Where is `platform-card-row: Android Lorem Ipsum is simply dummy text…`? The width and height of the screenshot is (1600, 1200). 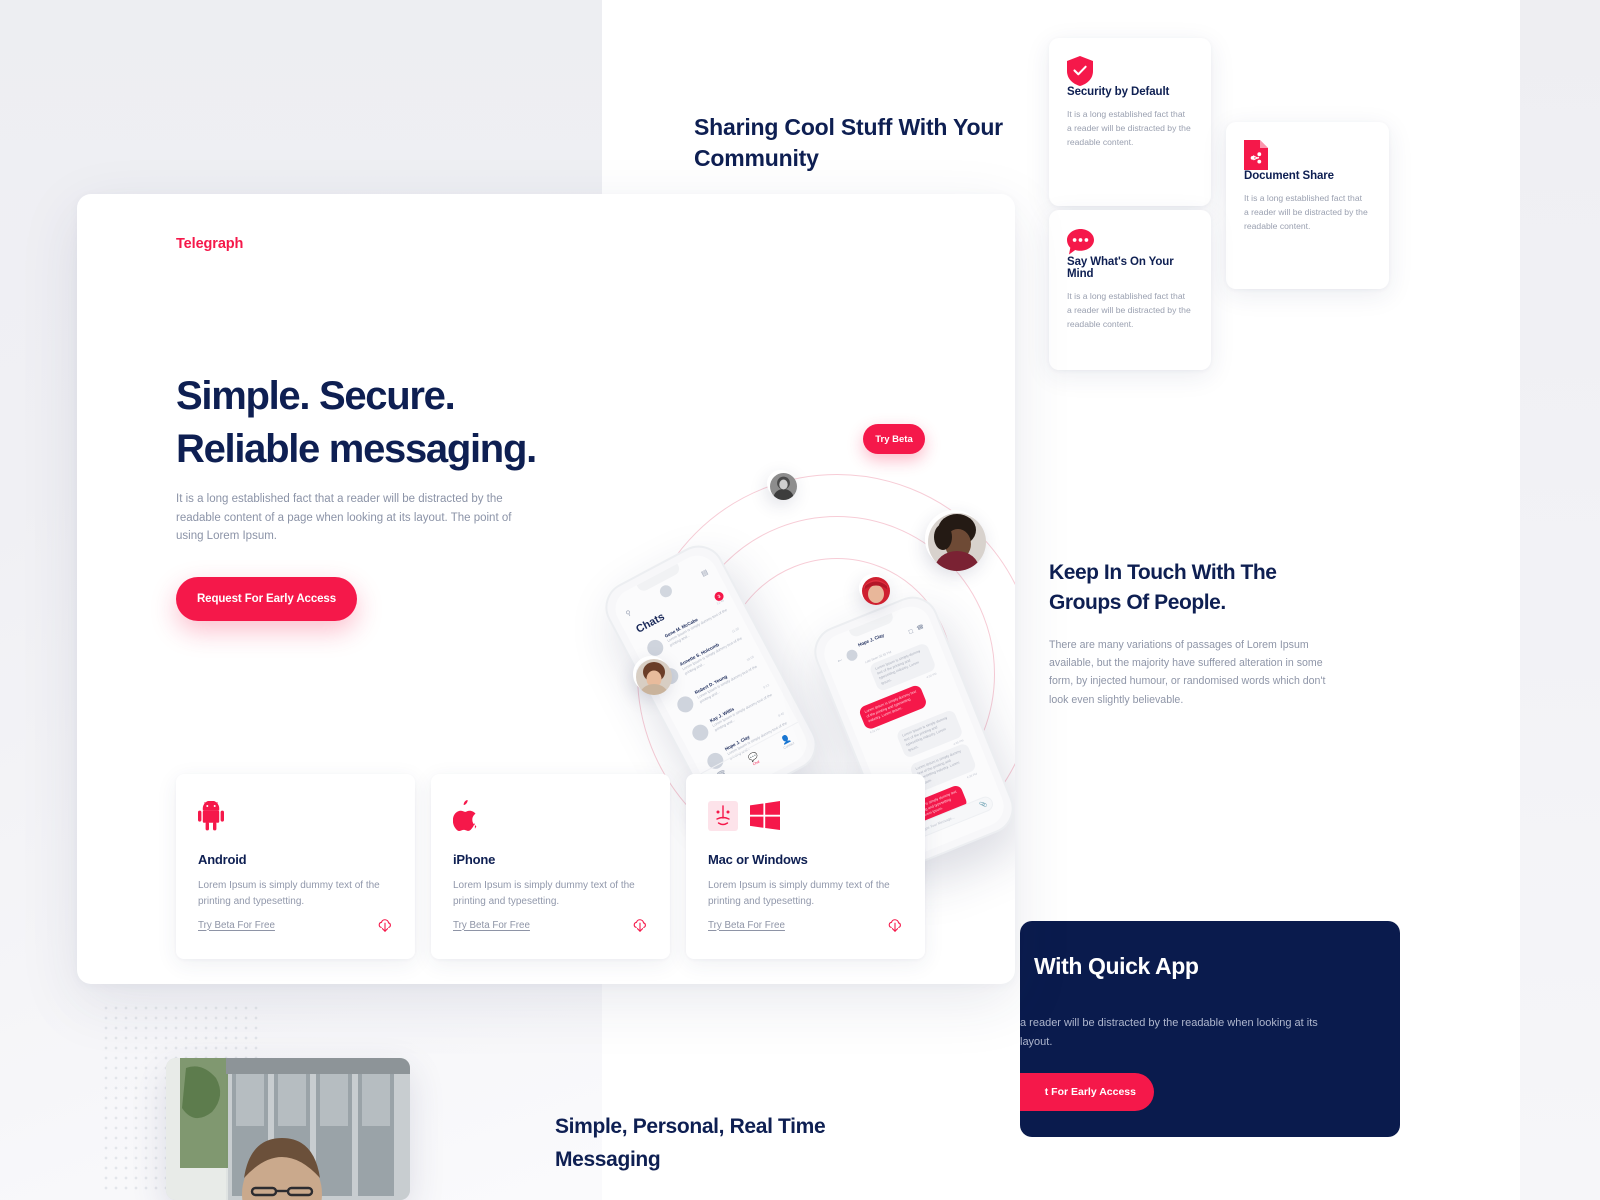
platform-card-row: Android Lorem Ipsum is simply dummy text… is located at coordinates (556, 866).